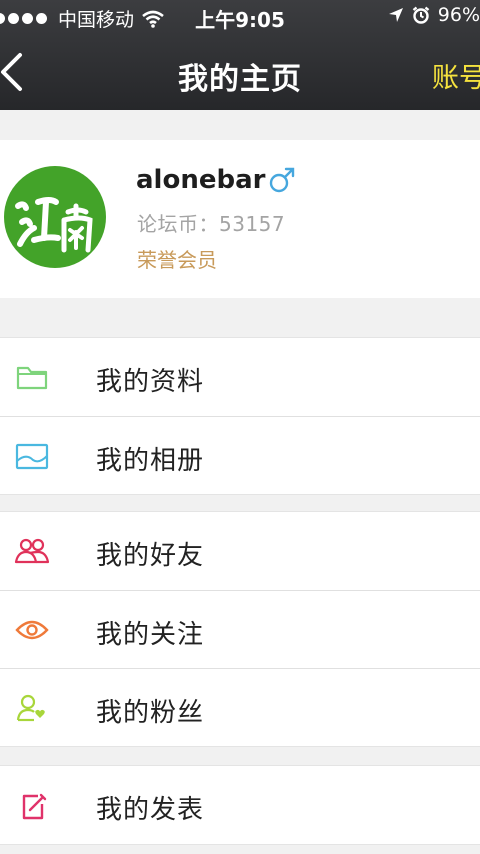 The width and height of the screenshot is (480, 854). I want to click on location-arrow-icon, so click(395, 15).